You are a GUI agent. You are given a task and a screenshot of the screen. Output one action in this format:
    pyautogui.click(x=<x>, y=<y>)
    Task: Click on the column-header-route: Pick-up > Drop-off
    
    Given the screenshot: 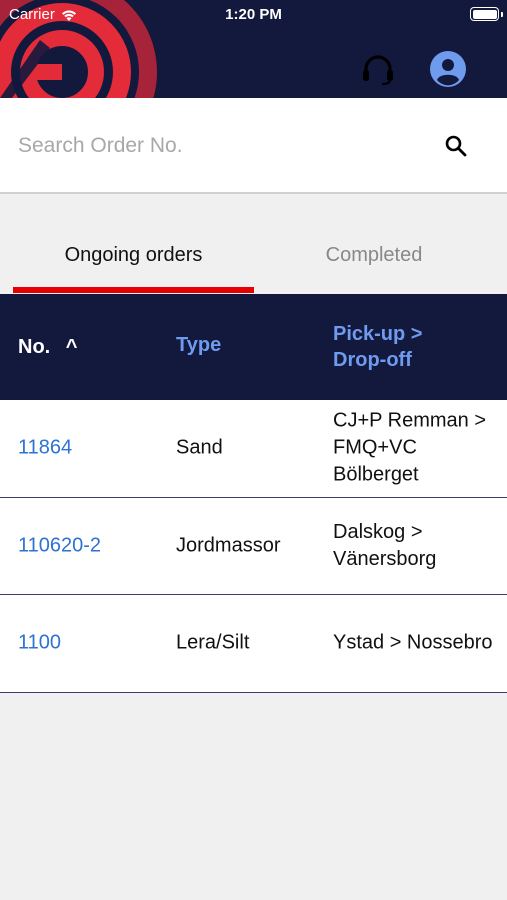 What is the action you would take?
    pyautogui.click(x=413, y=347)
    